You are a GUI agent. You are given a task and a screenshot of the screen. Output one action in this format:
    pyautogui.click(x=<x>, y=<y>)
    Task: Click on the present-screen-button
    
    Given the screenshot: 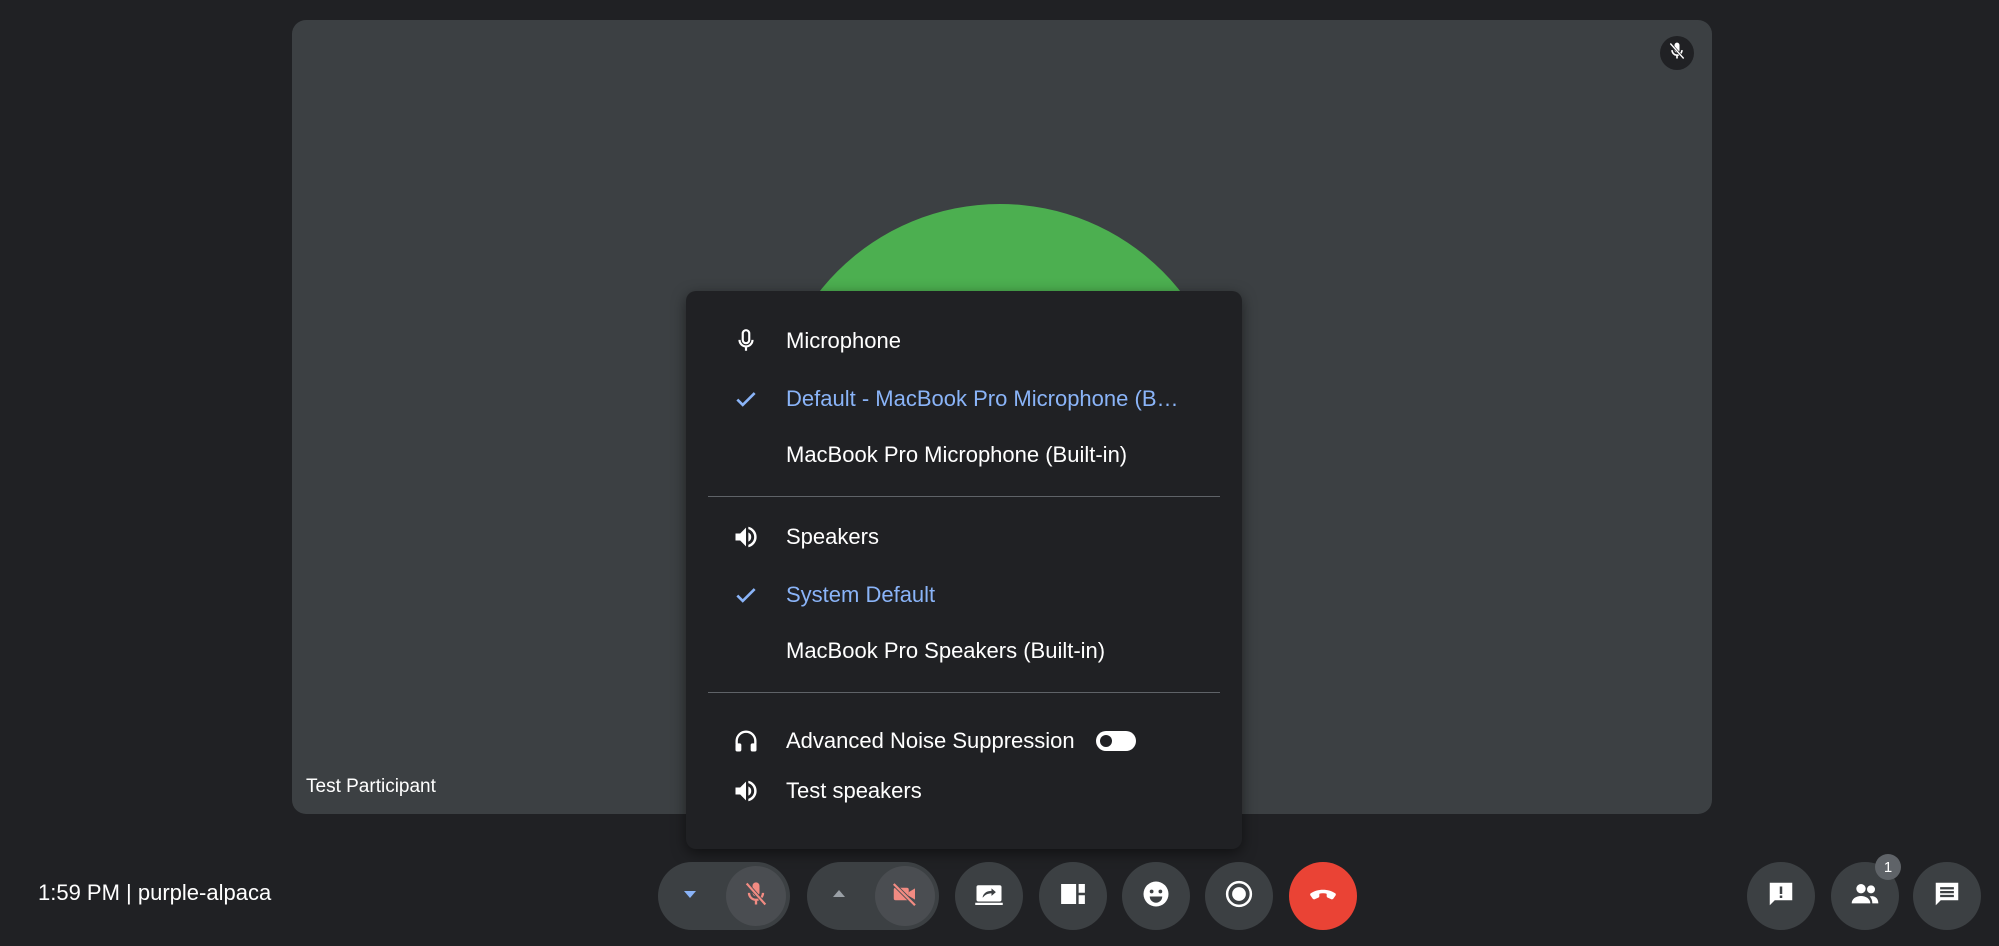 What is the action you would take?
    pyautogui.click(x=989, y=896)
    